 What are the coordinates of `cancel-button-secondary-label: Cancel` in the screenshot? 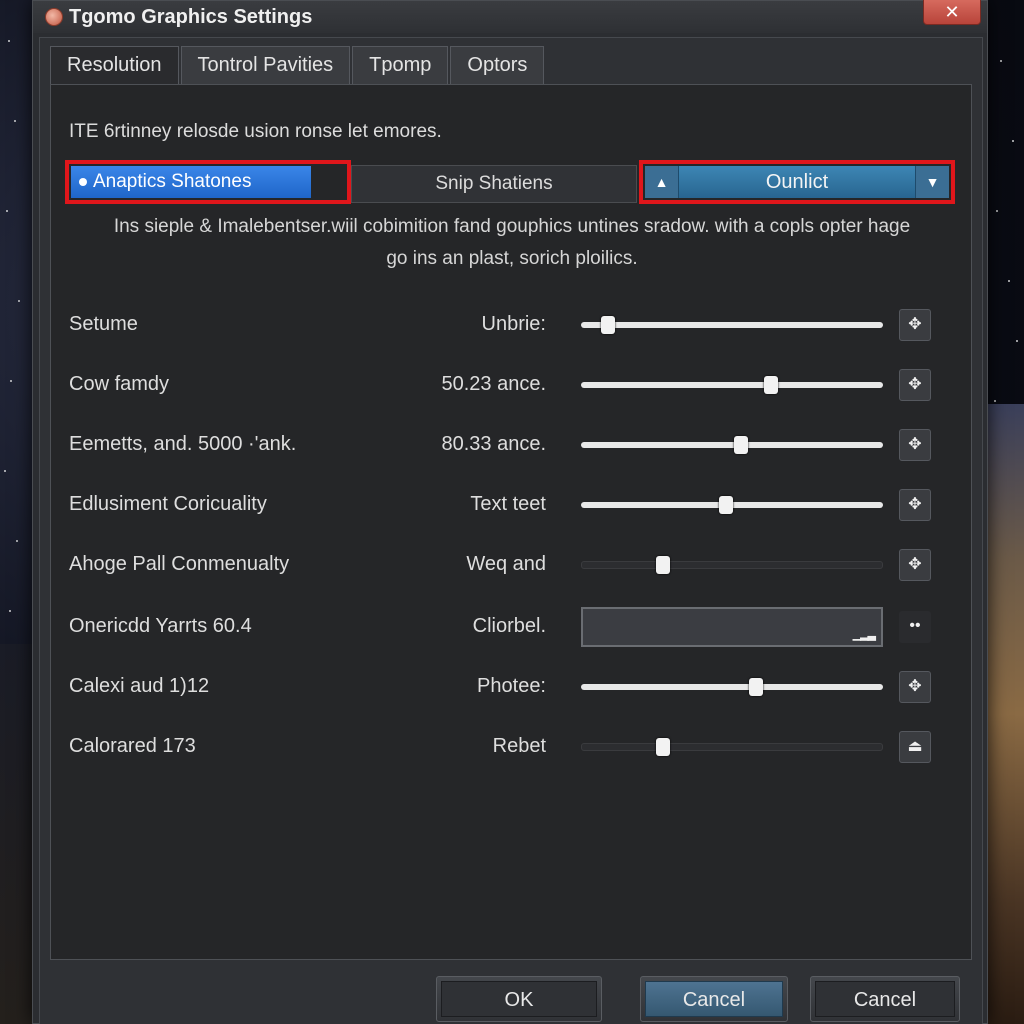 It's located at (885, 999).